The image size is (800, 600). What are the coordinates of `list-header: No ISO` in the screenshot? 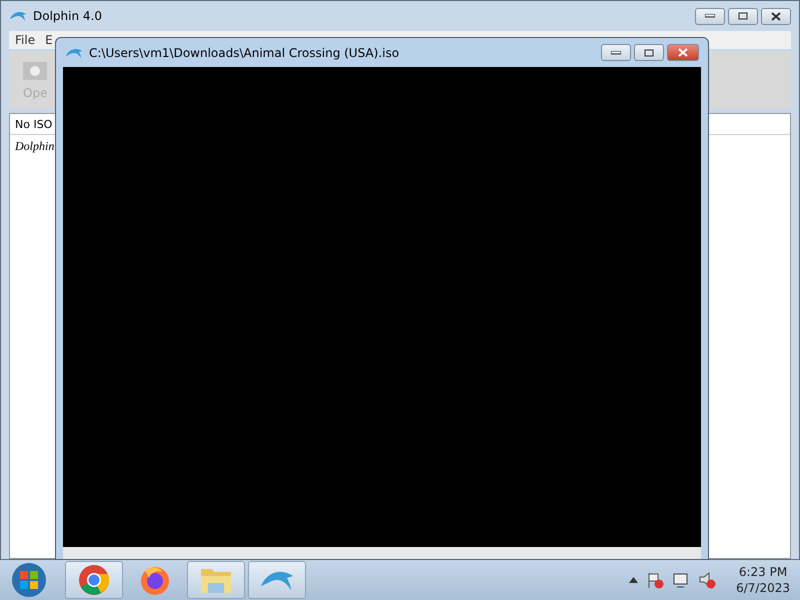 It's located at (33, 124).